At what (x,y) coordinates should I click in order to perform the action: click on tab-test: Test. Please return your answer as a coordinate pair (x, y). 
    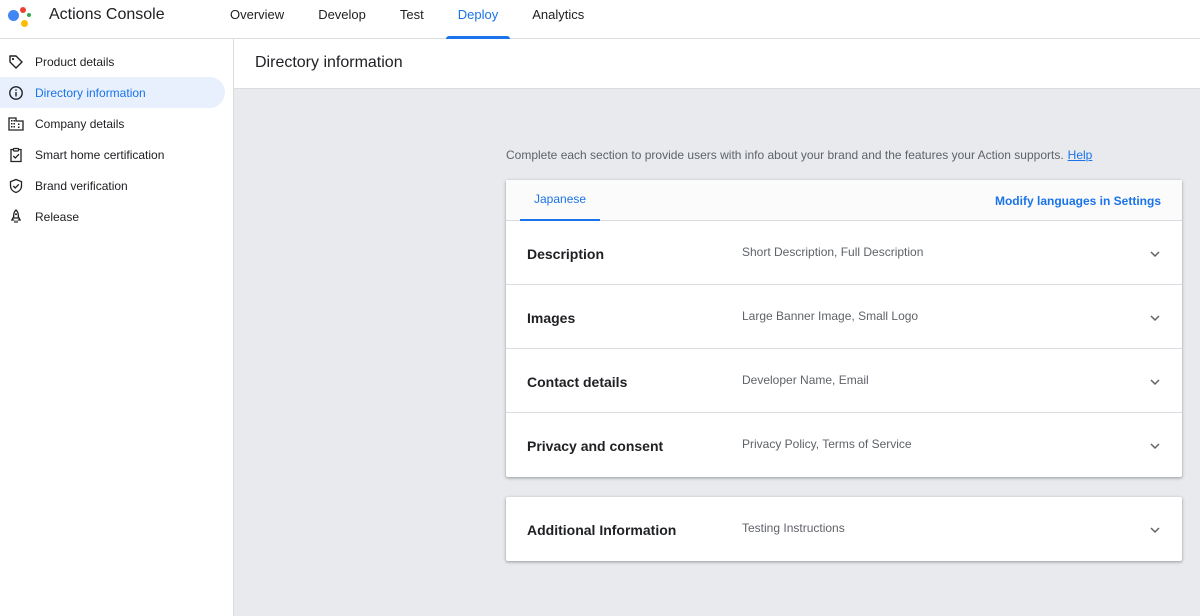
    Looking at the image, I should click on (412, 19).